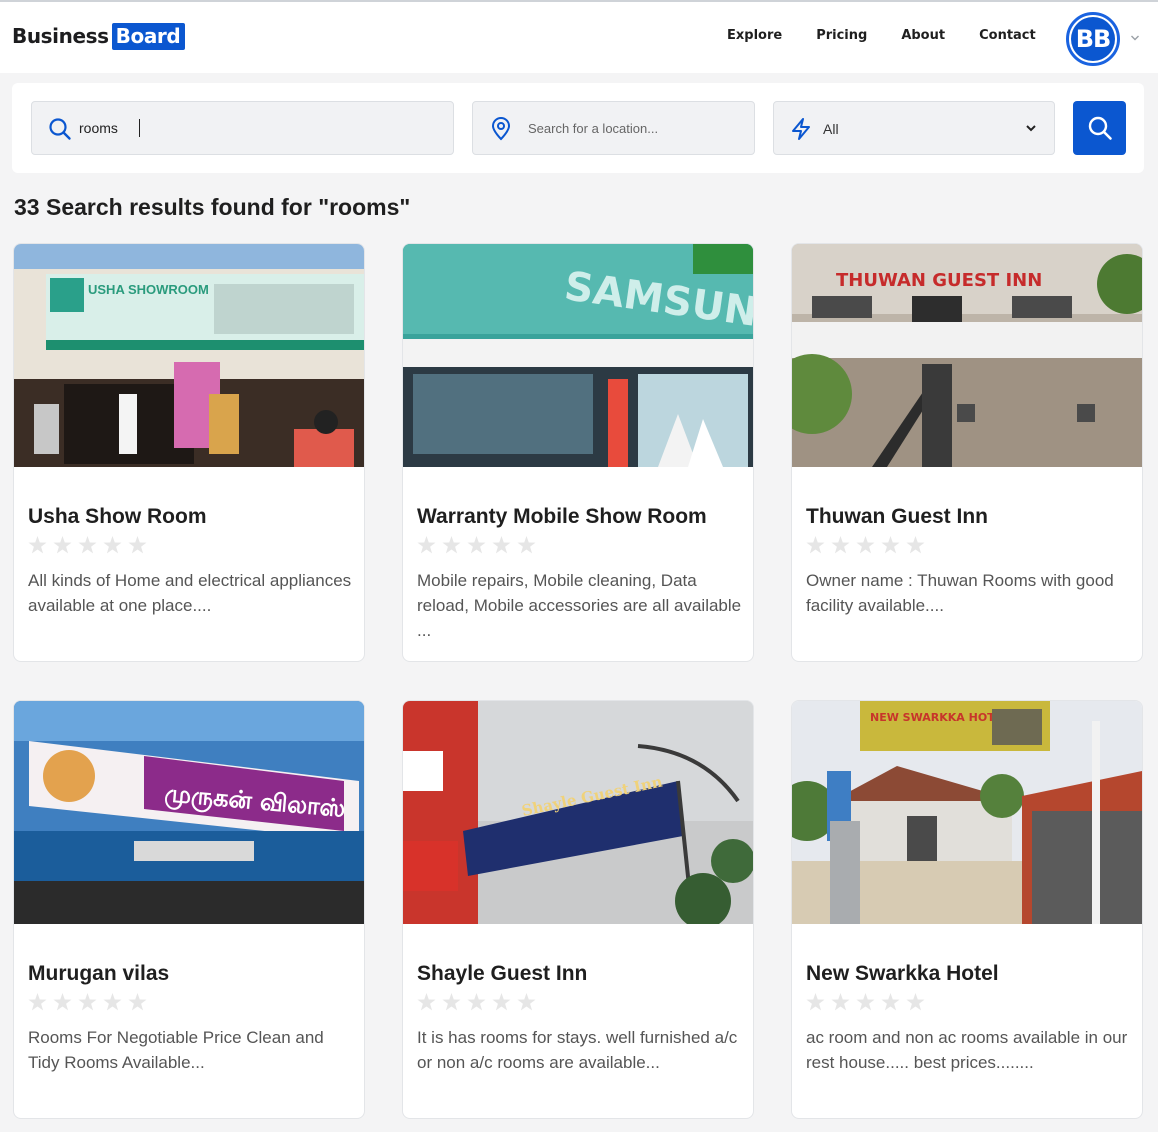  What do you see at coordinates (939, 717) in the screenshot?
I see `photo-sign-text: NEW SWARKKA HOTEL` at bounding box center [939, 717].